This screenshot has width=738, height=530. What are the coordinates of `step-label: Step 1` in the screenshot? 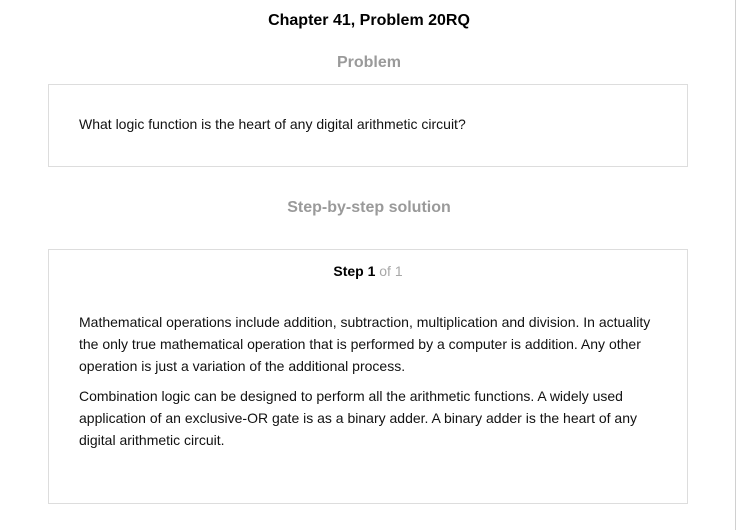 It's located at (354, 271).